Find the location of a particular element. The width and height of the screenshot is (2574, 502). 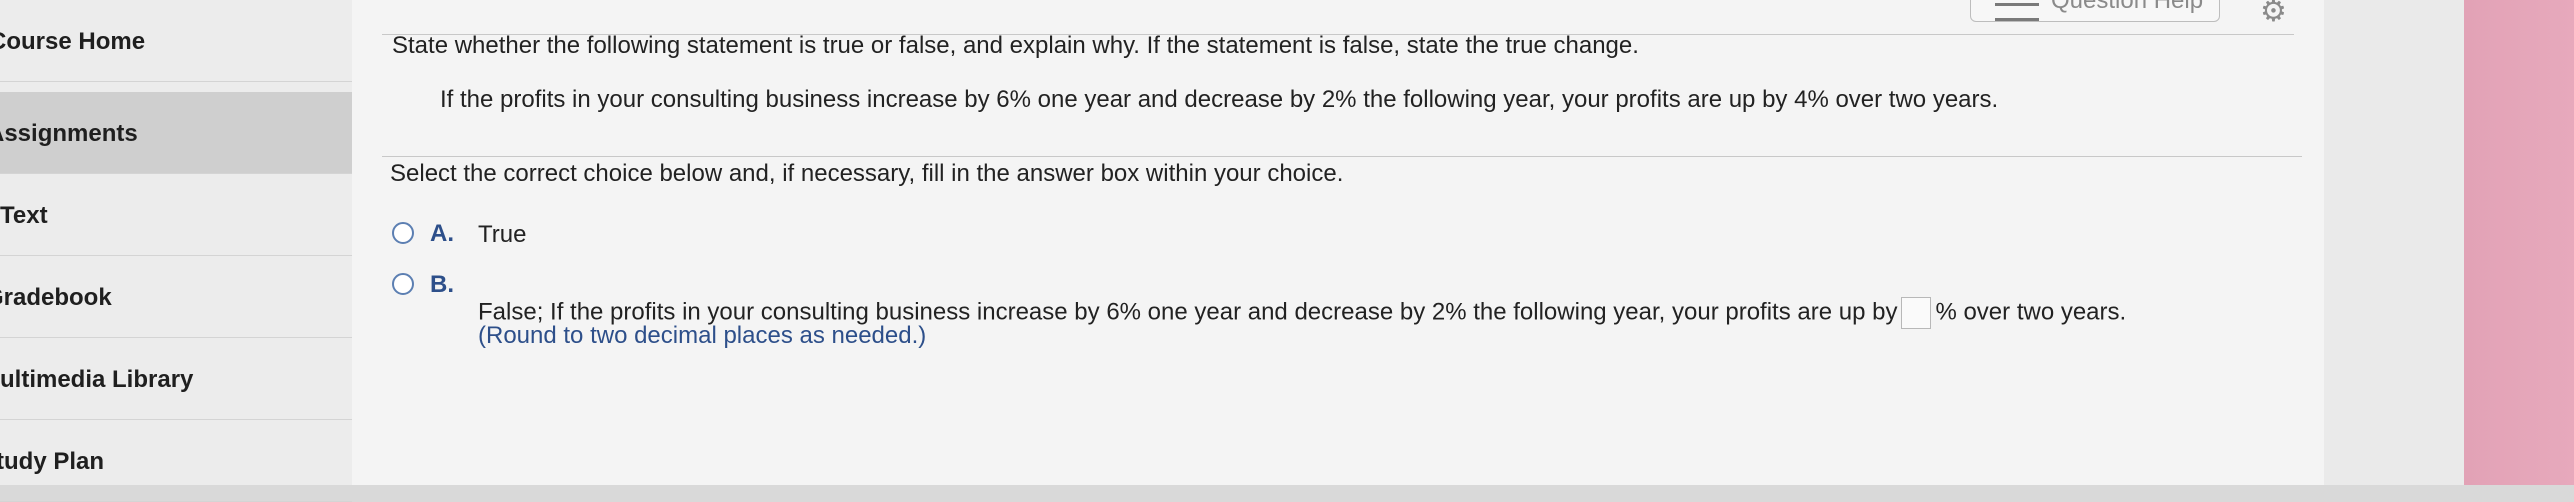

sidebar-item-label: Multimedia Library is located at coordinates (97, 379).